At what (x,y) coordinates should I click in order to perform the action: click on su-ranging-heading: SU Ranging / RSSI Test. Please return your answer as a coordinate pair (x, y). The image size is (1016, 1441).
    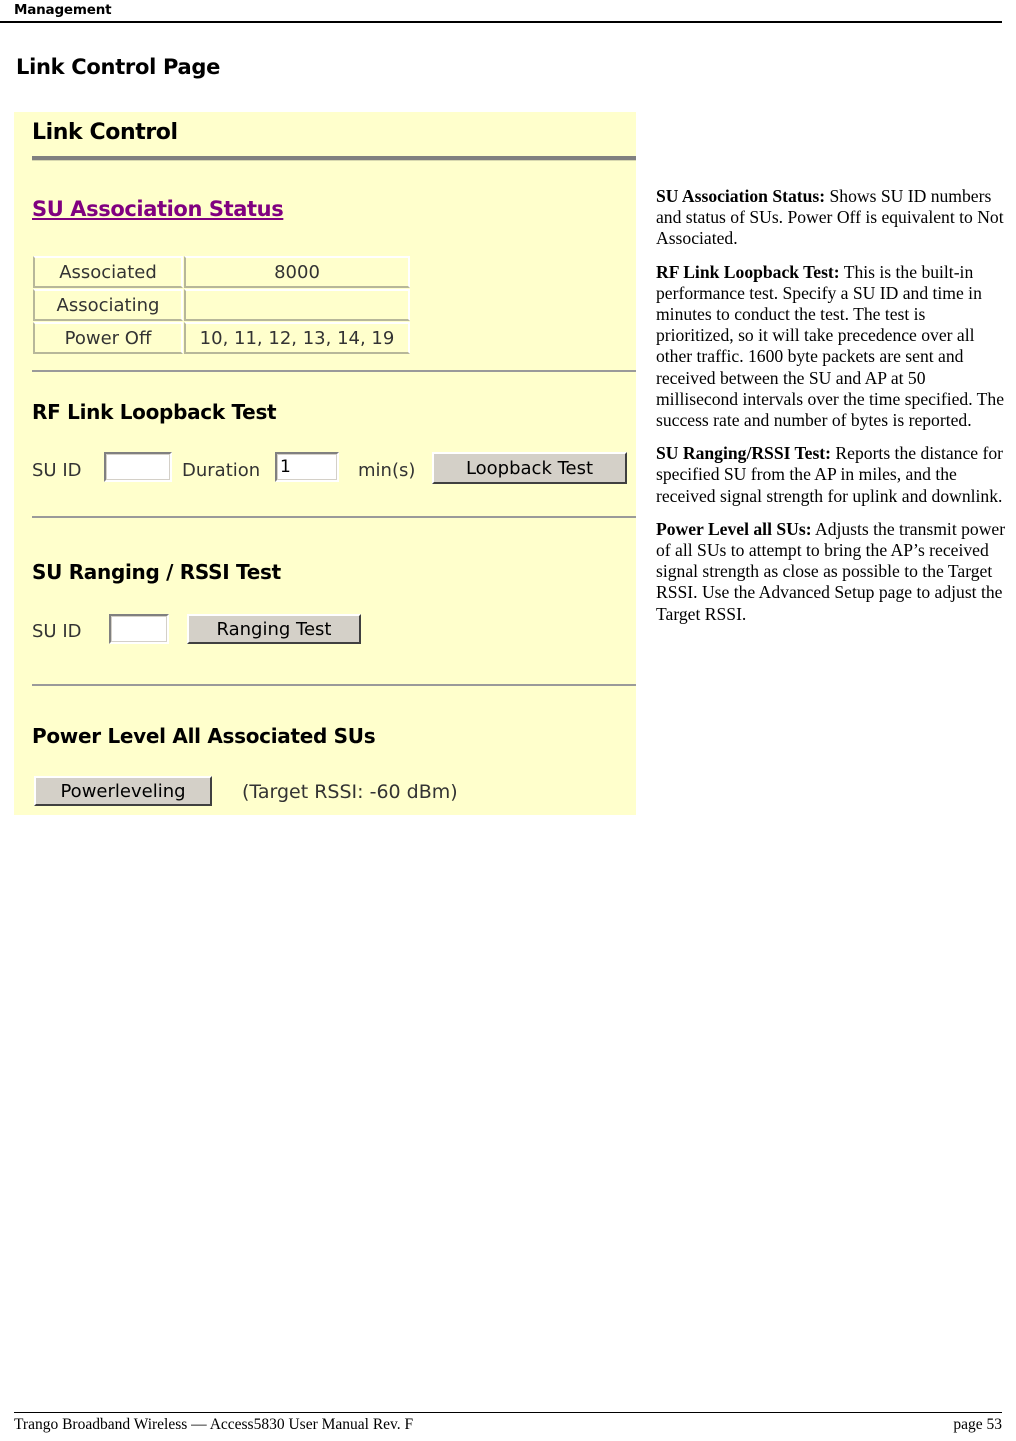
    Looking at the image, I should click on (156, 572).